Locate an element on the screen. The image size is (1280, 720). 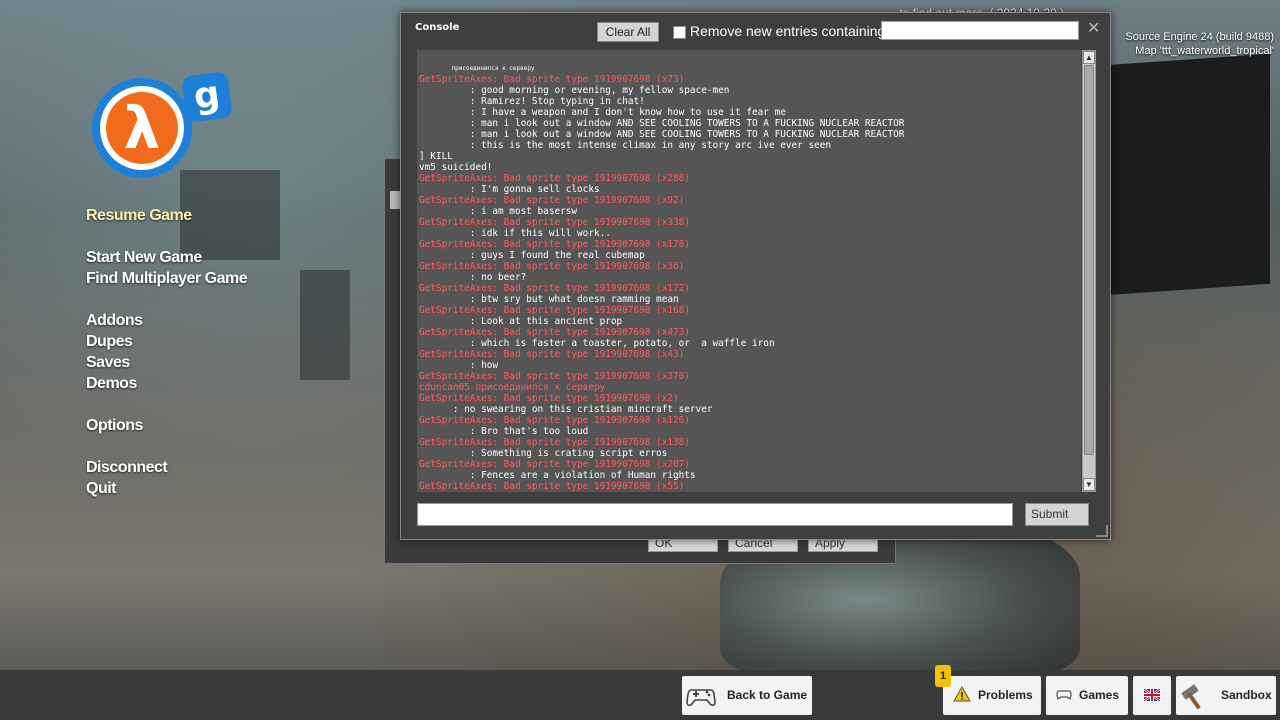
problems-count-badge: 1 is located at coordinates (943, 676).